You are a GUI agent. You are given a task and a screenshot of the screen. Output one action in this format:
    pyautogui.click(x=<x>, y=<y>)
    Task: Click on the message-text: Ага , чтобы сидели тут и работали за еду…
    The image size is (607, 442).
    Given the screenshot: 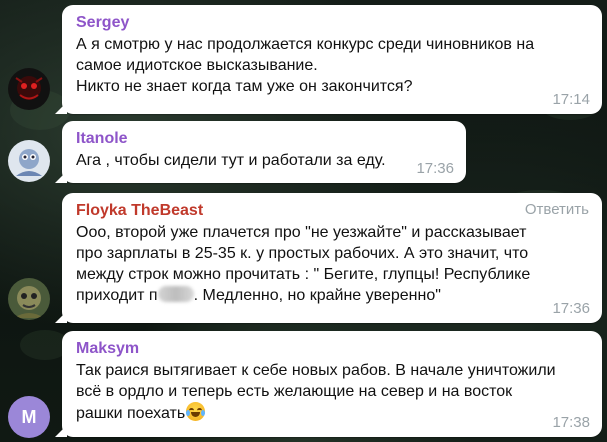 What is the action you would take?
    pyautogui.click(x=231, y=160)
    